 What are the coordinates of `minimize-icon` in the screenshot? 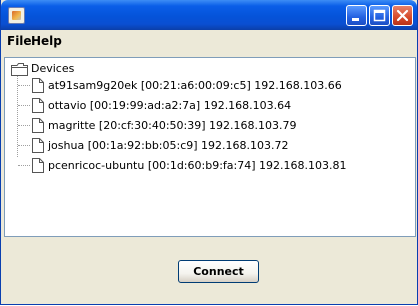 It's located at (355, 19).